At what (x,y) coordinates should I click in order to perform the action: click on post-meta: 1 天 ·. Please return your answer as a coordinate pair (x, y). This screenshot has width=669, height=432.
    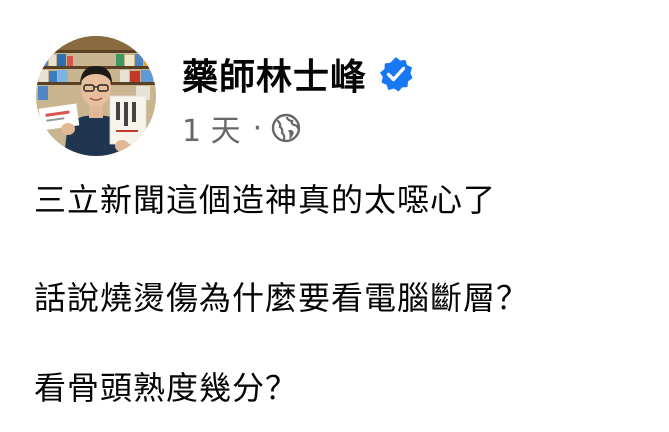
    Looking at the image, I should click on (242, 128).